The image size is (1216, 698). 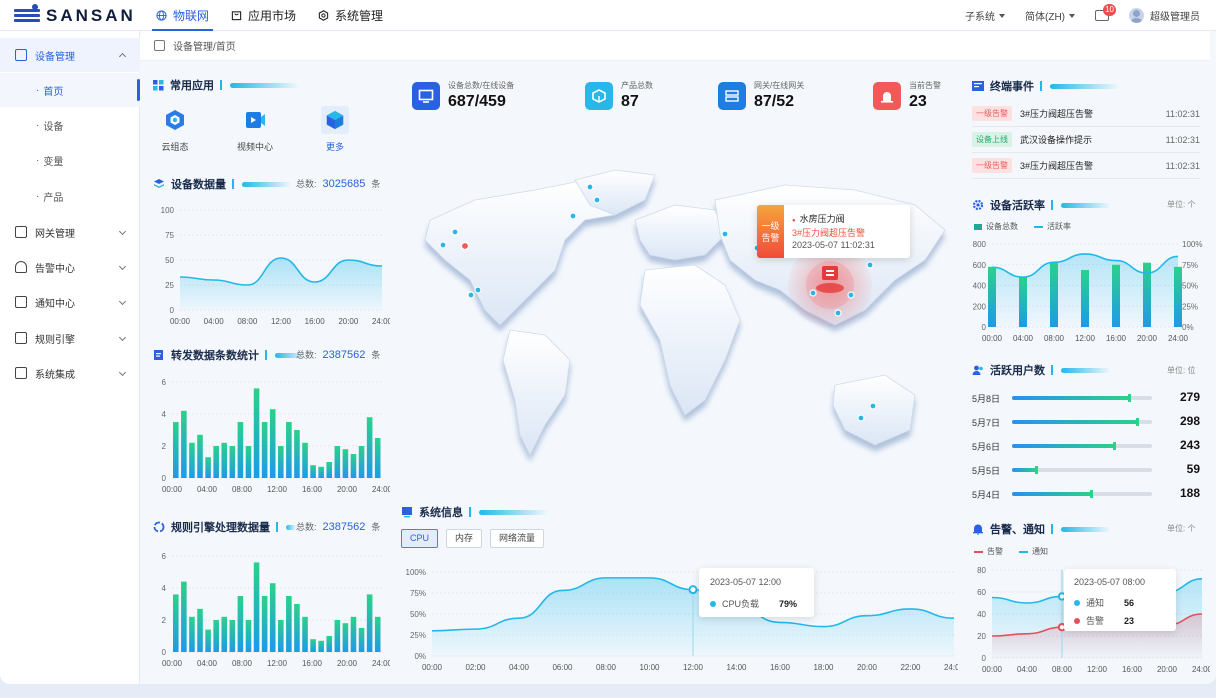 What do you see at coordinates (1087, 469) in the screenshot?
I see `user-row: 5月5日 59` at bounding box center [1087, 469].